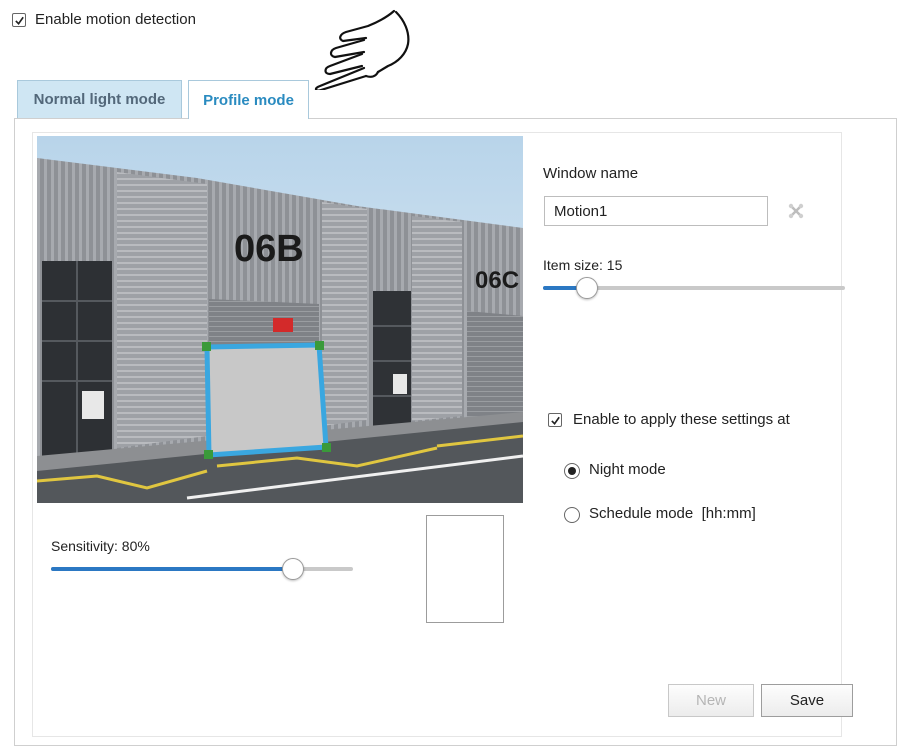 The width and height of the screenshot is (901, 754). What do you see at coordinates (269, 249) in the screenshot?
I see `building-label-06b: 06B` at bounding box center [269, 249].